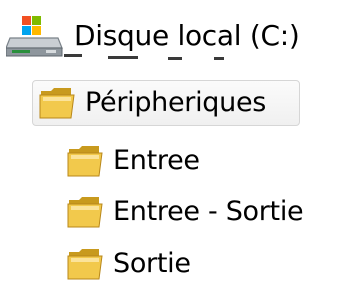 Image resolution: width=345 pixels, height=293 pixels. Describe the element at coordinates (152, 263) in the screenshot. I see `tree-item-label: Sortie` at that location.